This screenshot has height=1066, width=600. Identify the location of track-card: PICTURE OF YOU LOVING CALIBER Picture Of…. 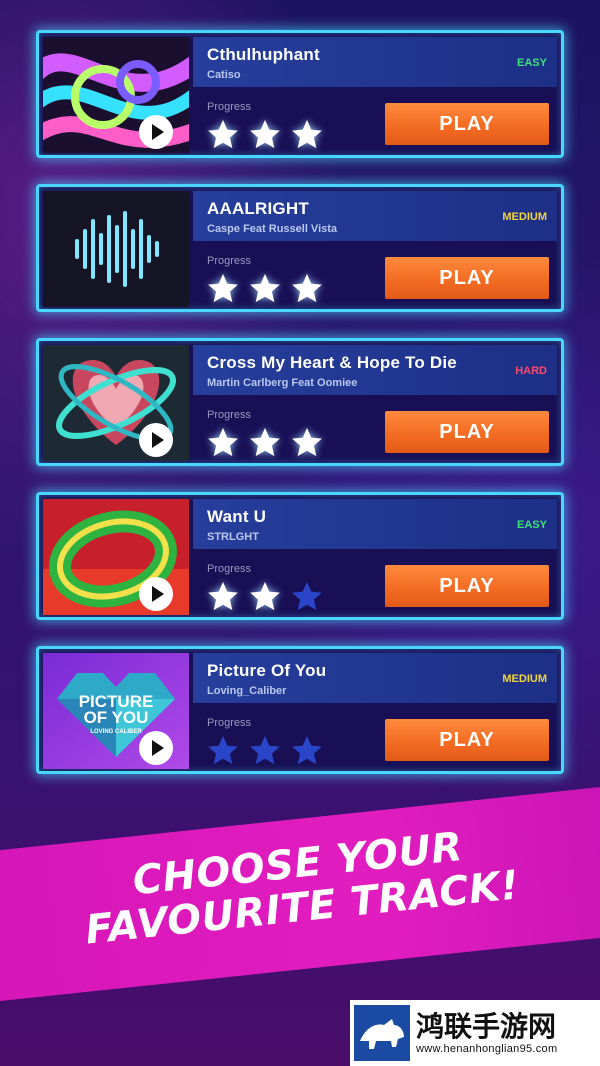
(300, 710).